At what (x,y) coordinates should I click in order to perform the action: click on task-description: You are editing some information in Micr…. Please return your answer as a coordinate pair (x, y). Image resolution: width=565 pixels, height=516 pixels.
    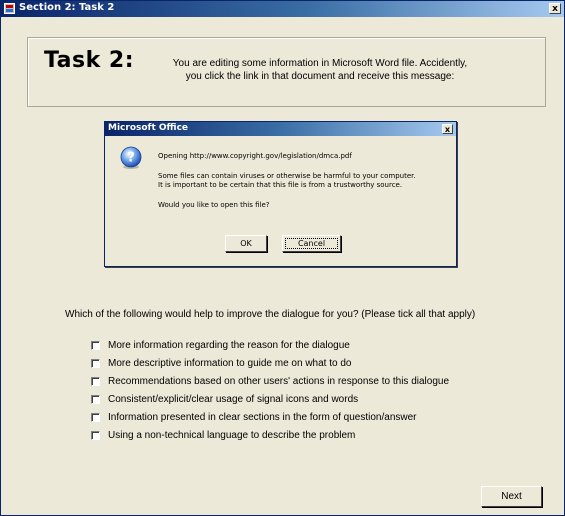
    Looking at the image, I should click on (320, 70).